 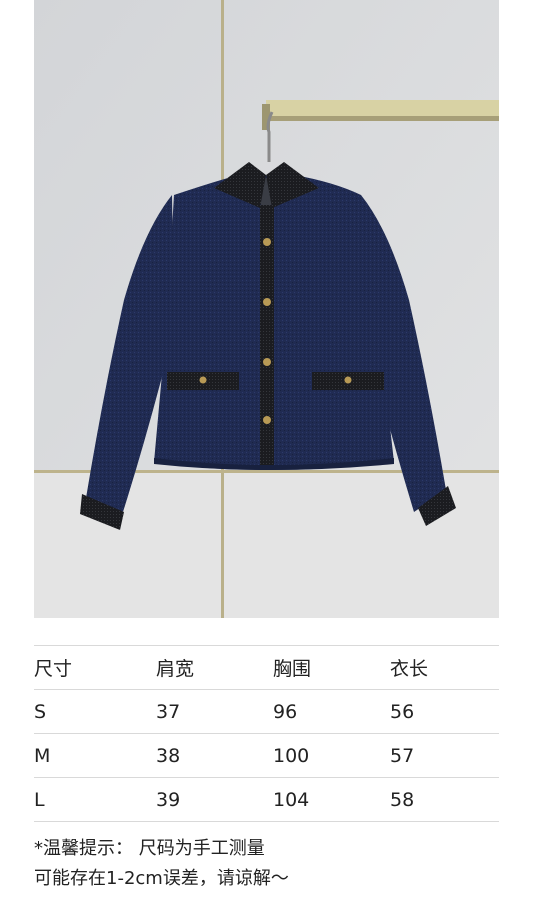 I want to click on header-chest: 胸围, so click(x=331, y=667).